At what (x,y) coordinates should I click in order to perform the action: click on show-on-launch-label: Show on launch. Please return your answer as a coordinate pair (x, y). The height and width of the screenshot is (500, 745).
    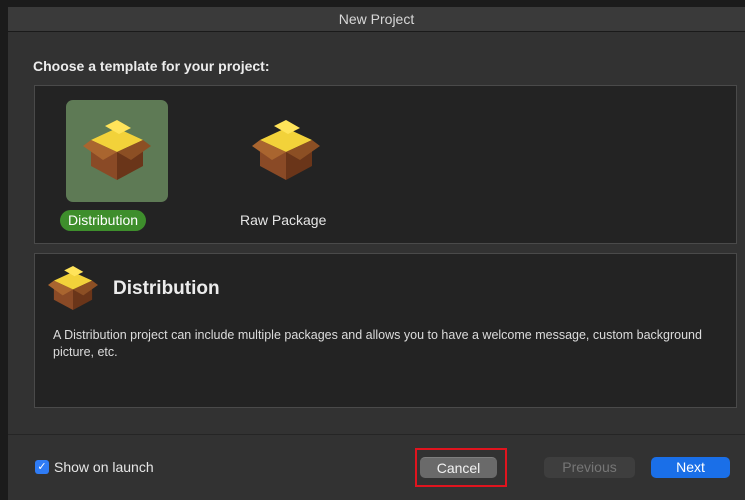
    Looking at the image, I should click on (104, 467).